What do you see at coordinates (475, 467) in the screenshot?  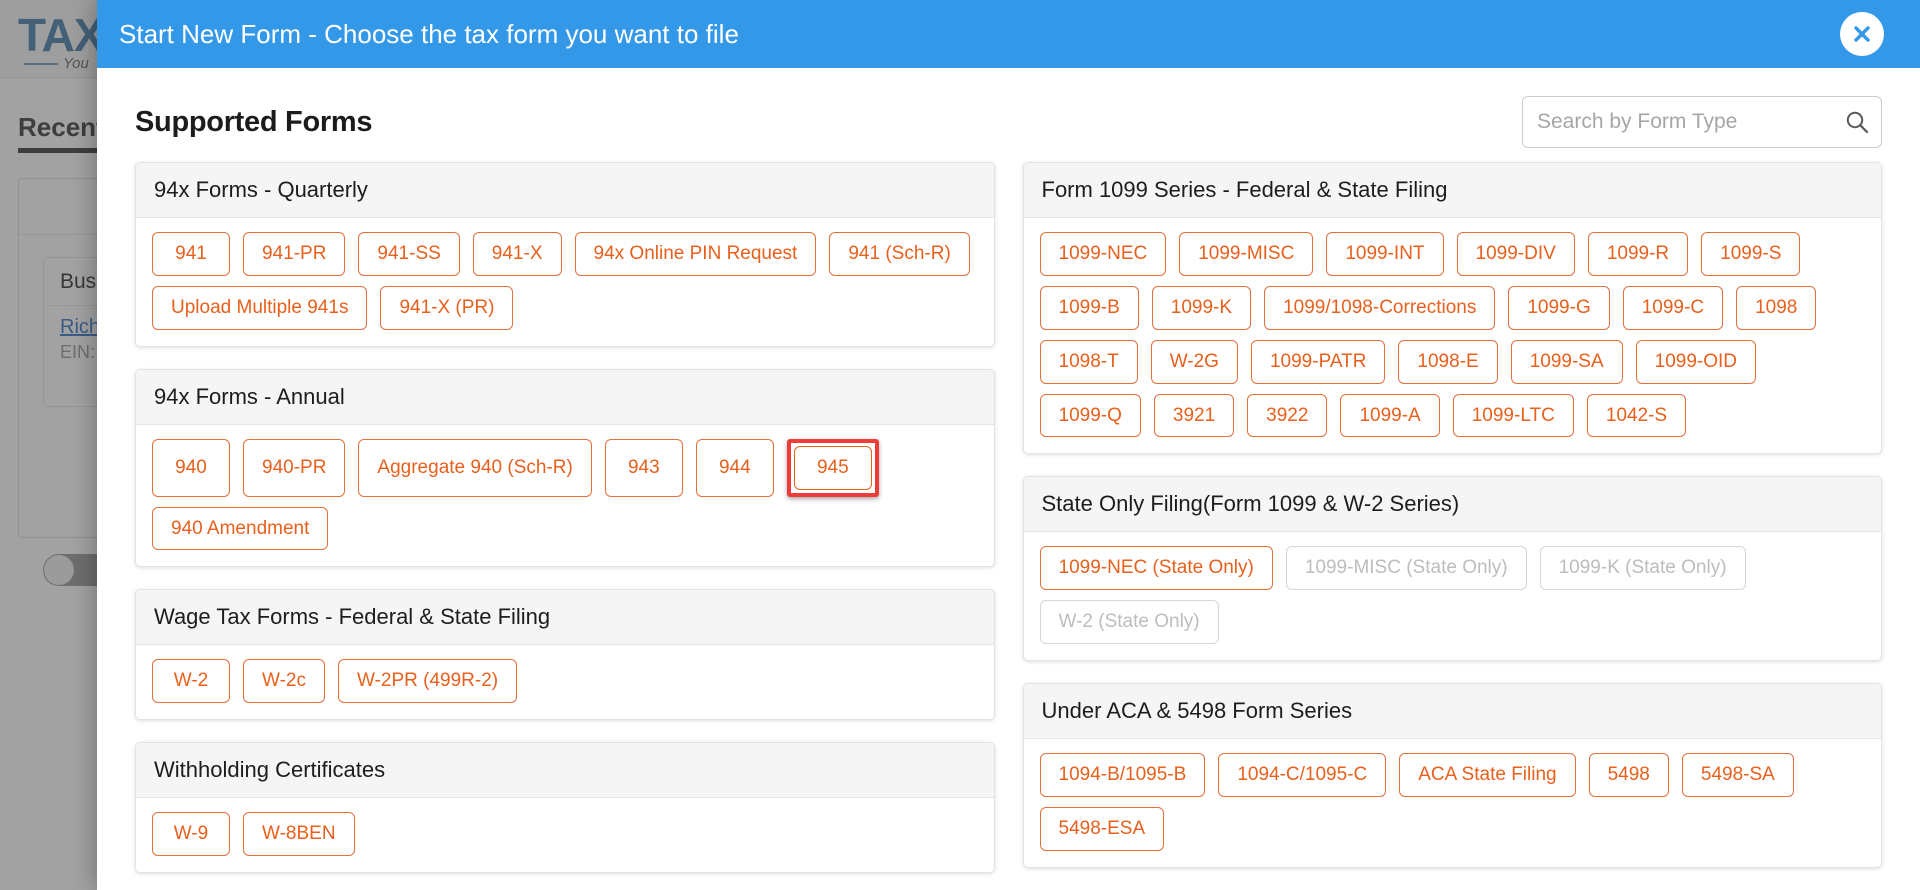 I see `form-button-aggregate-940-sch-r: Aggregate 940 (Sch-R)` at bounding box center [475, 467].